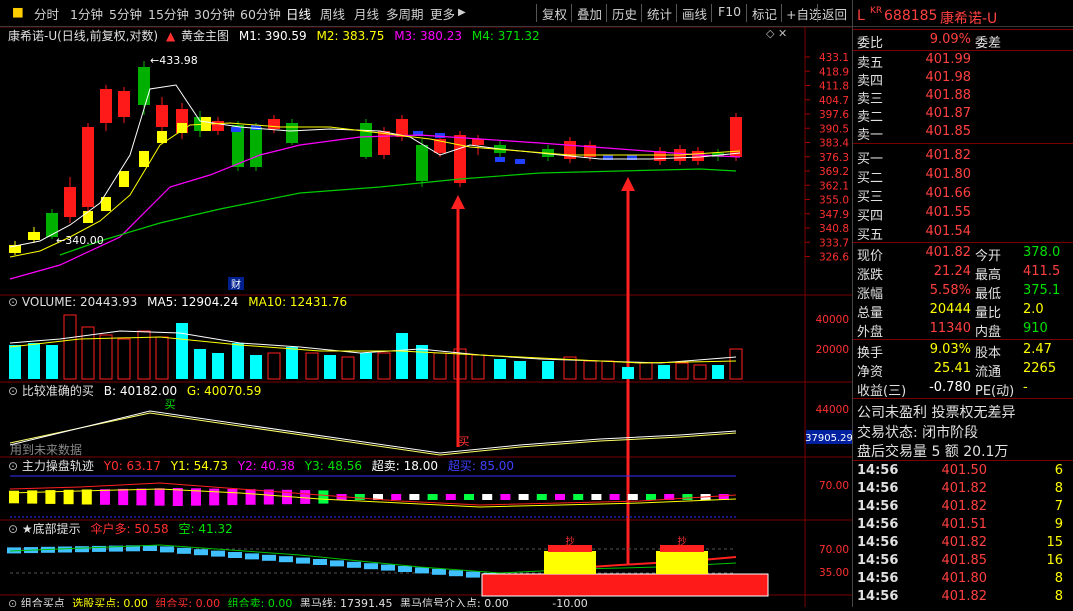 This screenshot has height=611, width=1073. I want to click on bid-price: 401.55, so click(942, 212).